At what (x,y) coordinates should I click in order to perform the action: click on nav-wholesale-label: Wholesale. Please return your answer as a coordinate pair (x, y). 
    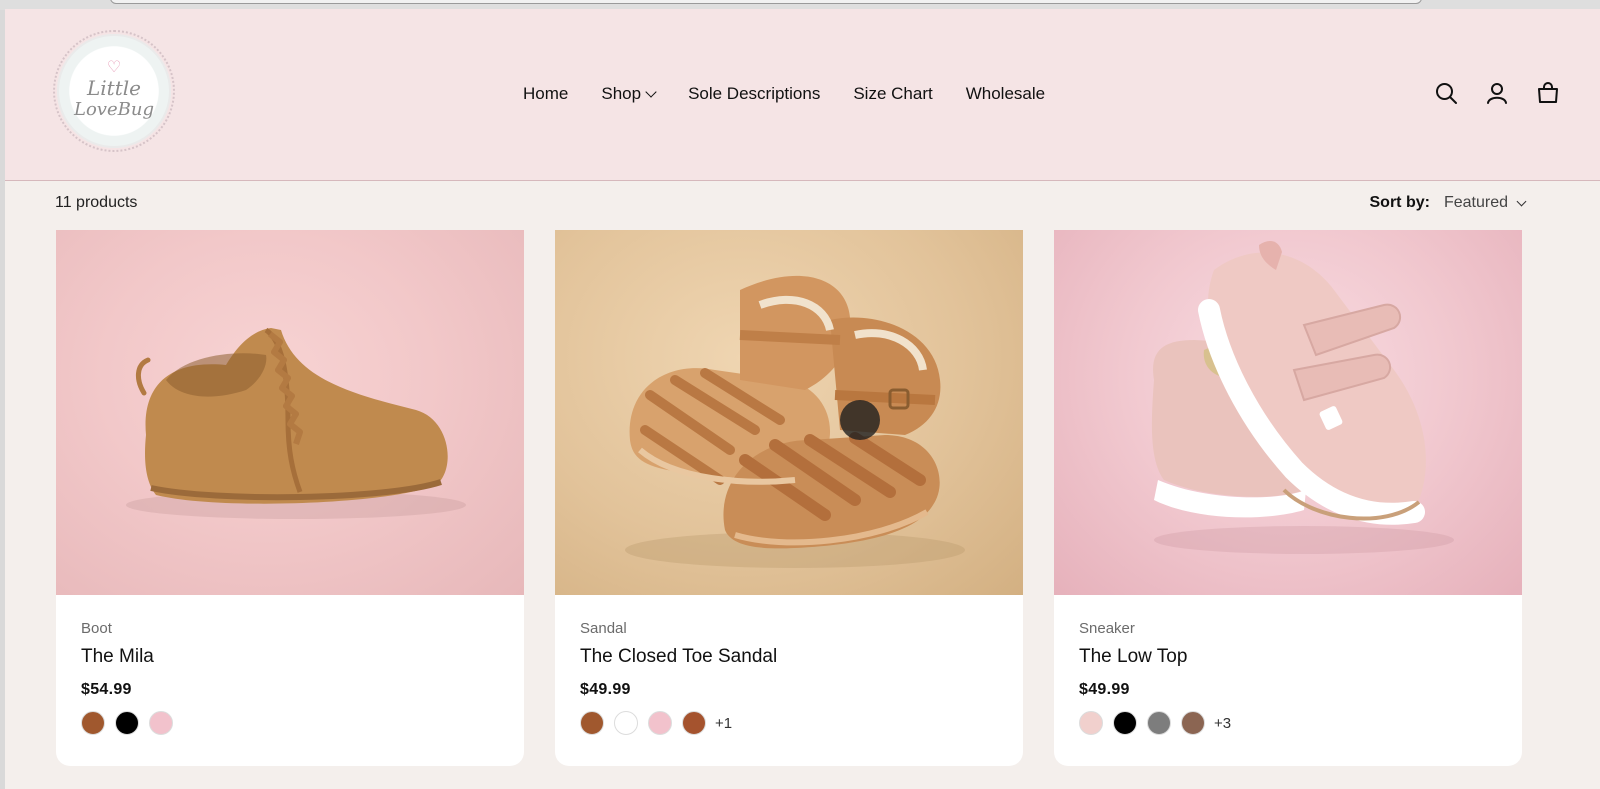
    Looking at the image, I should click on (1005, 93).